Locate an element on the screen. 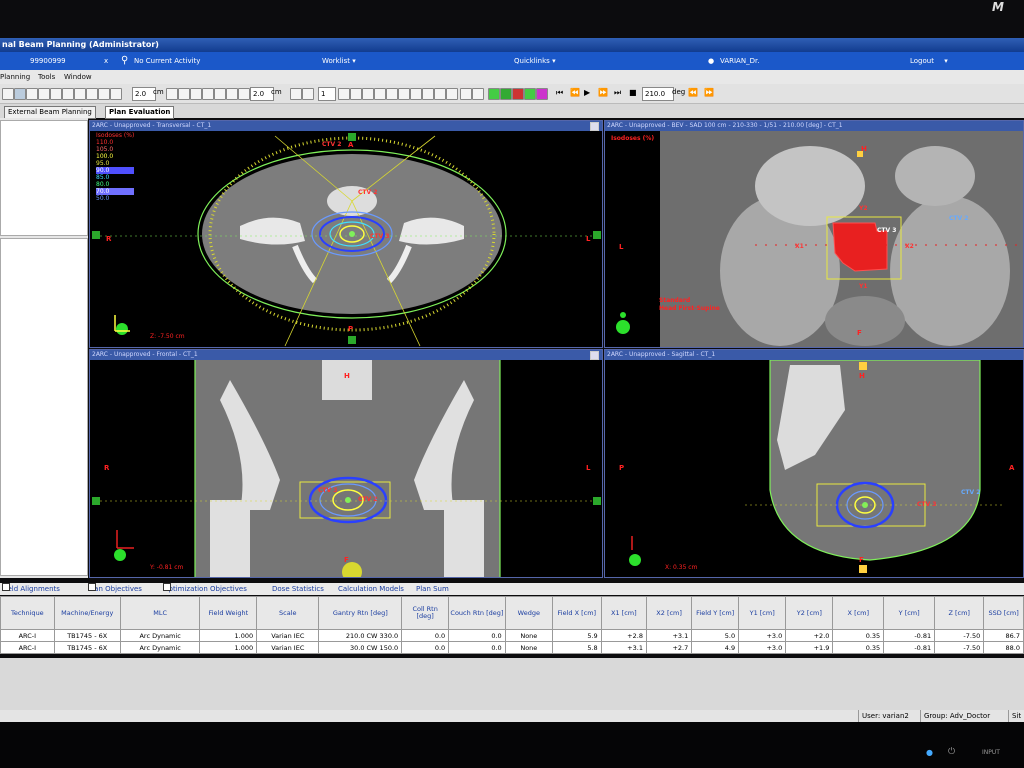  tab-plan-sum: Plan Sum is located at coordinates (432, 589).